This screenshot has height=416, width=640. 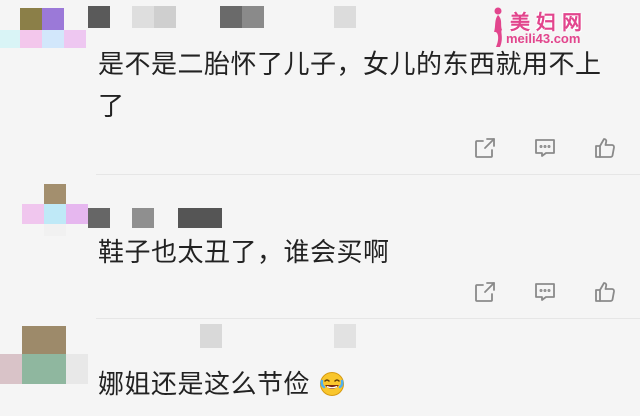 I want to click on comment-text: 鞋子也太丑了，谁会买啊, so click(x=244, y=253).